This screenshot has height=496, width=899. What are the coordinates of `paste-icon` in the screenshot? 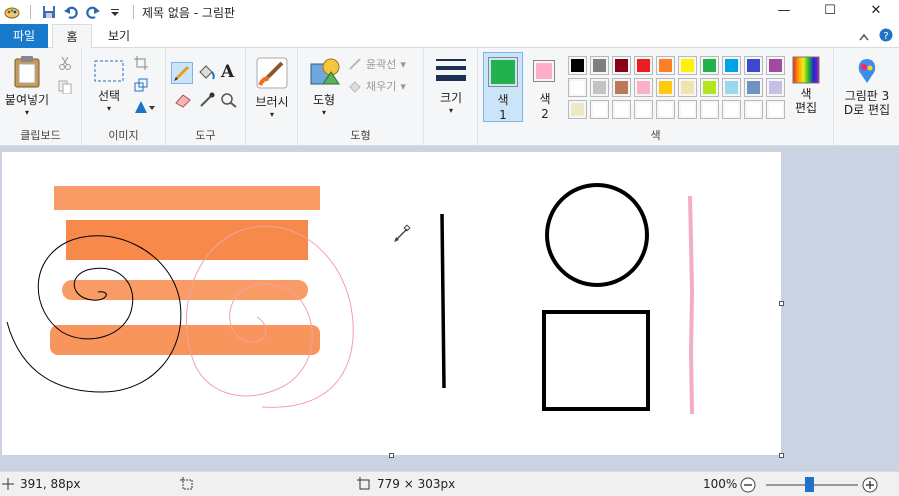 It's located at (27, 72).